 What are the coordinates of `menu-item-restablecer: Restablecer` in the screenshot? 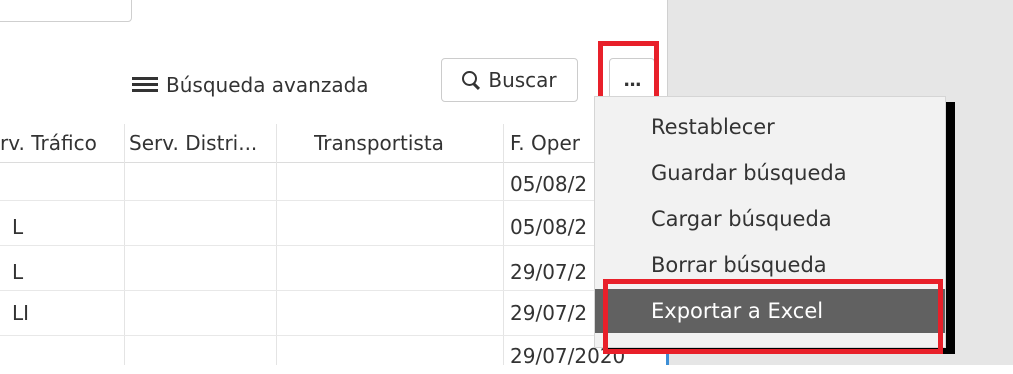 It's located at (770, 127).